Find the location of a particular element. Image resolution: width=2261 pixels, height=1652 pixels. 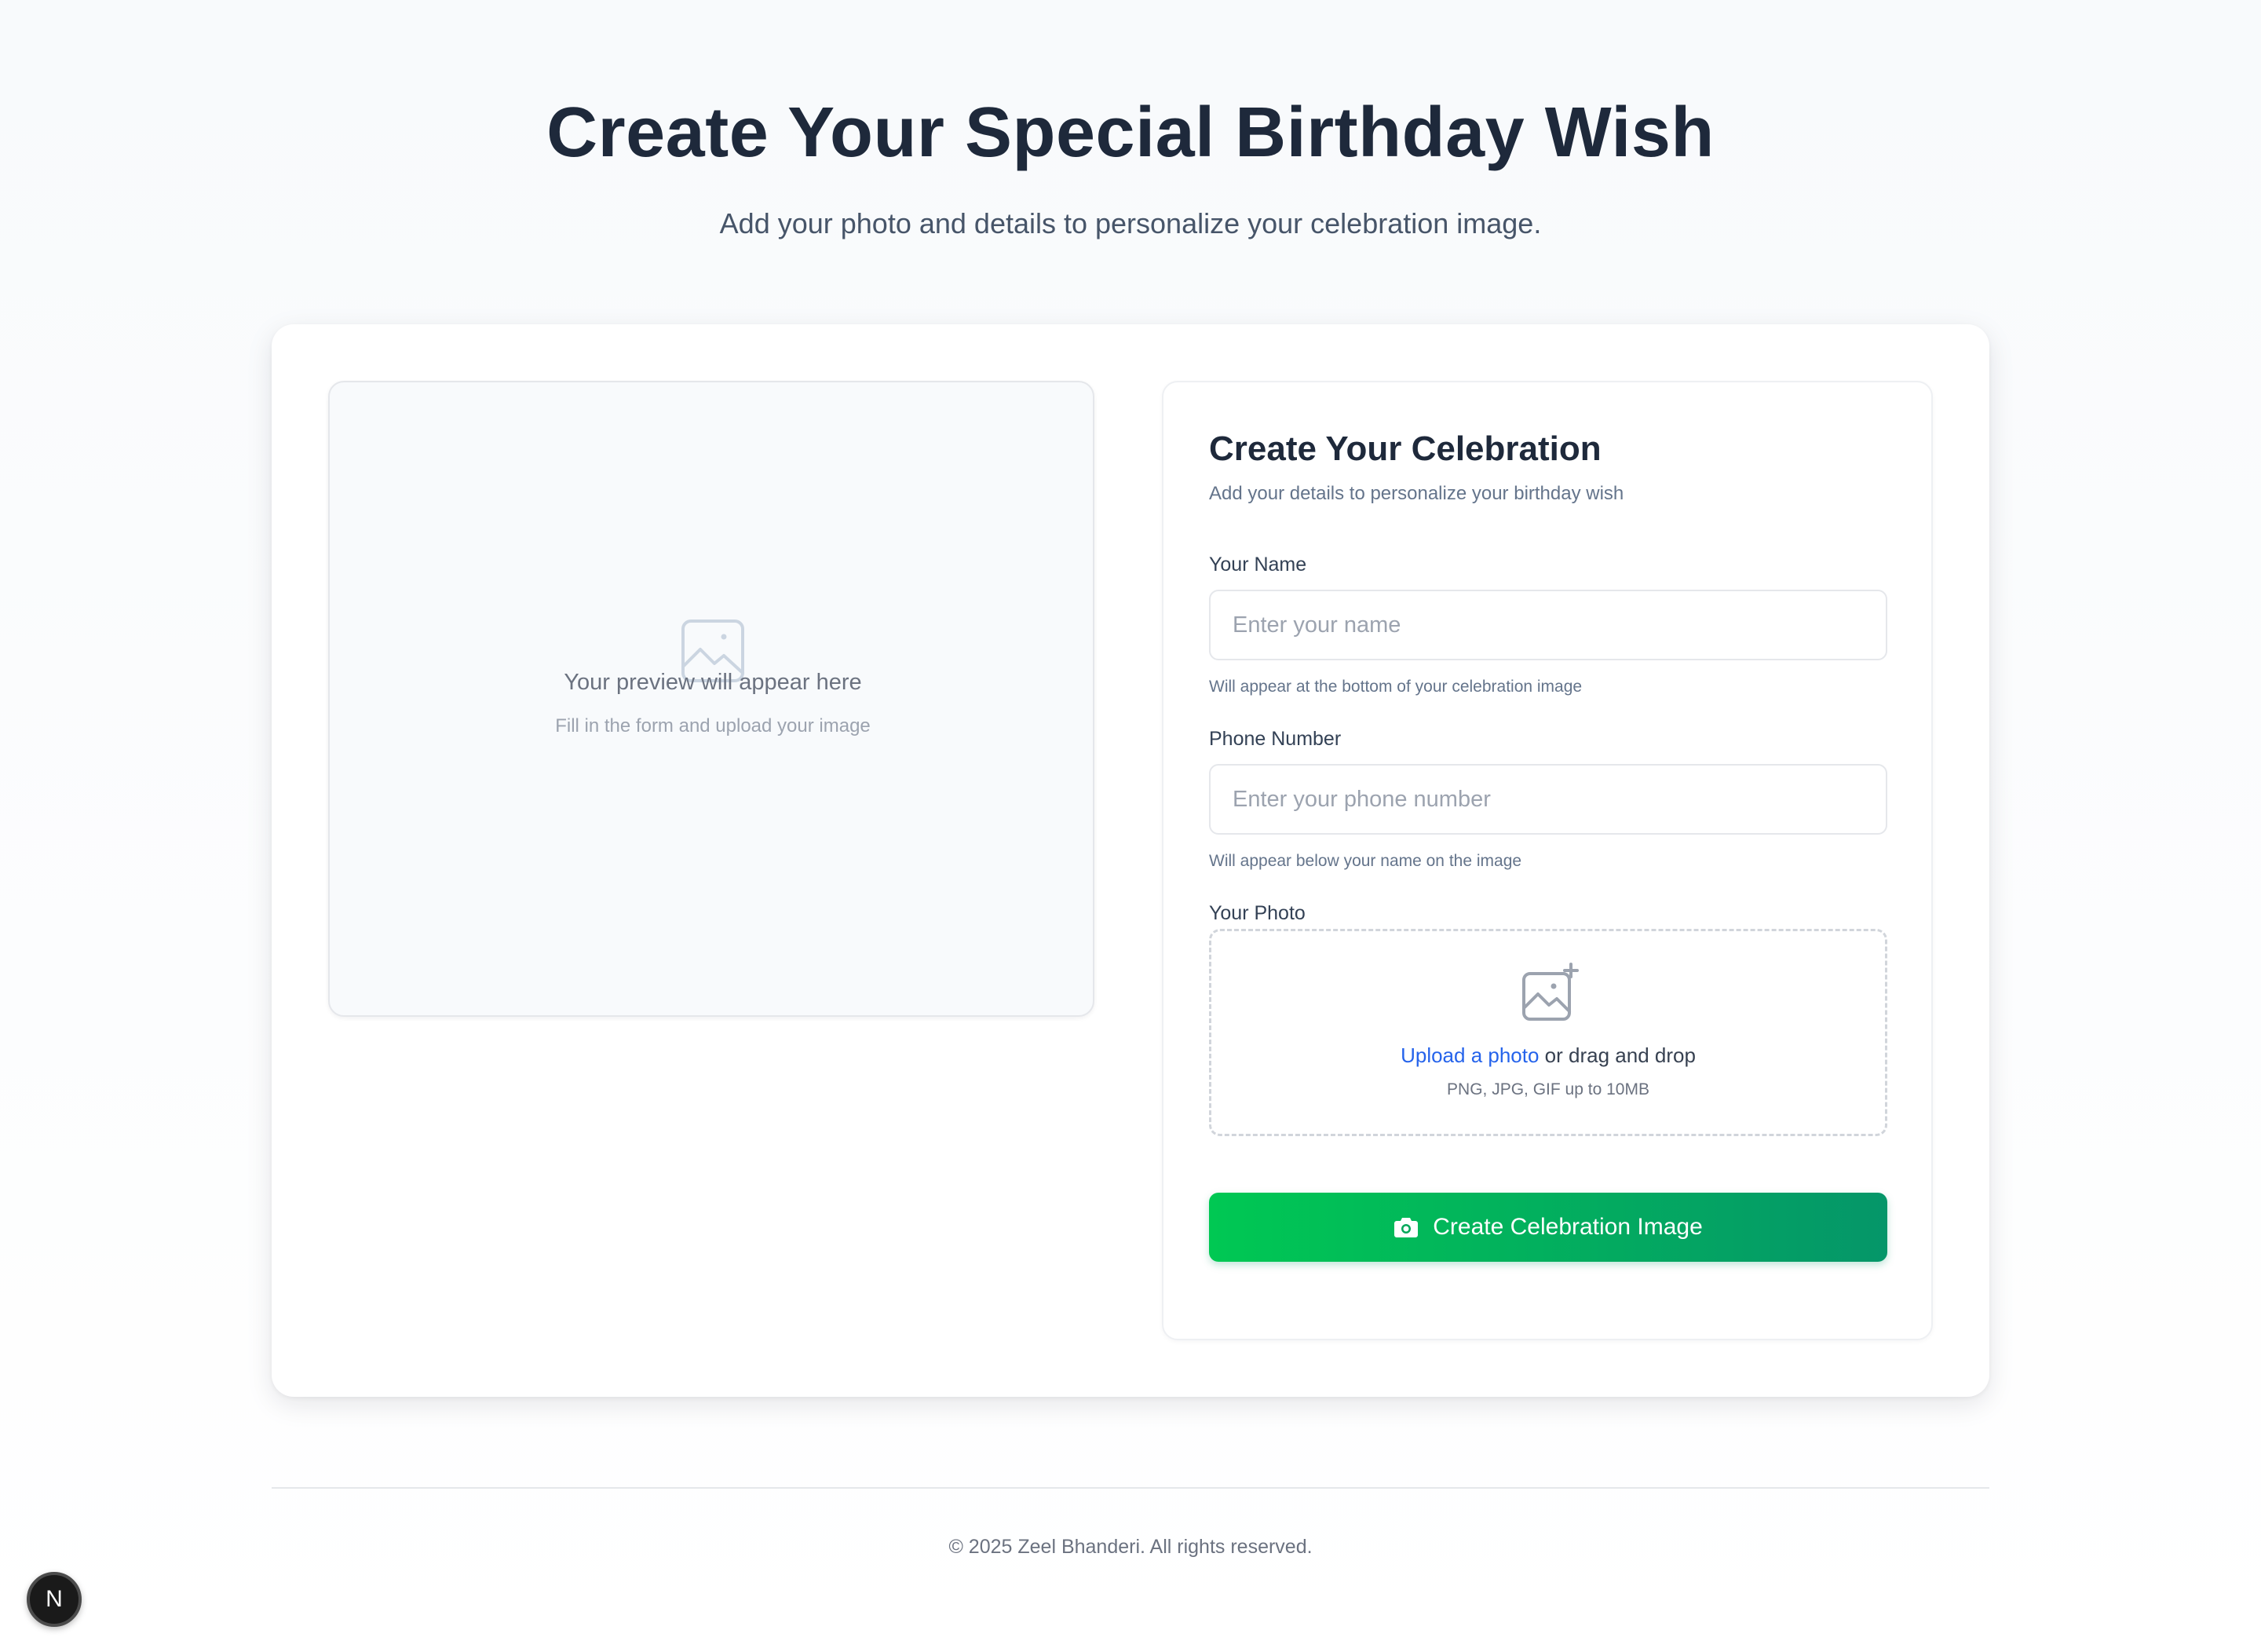

footer-divider is located at coordinates (1130, 1488).